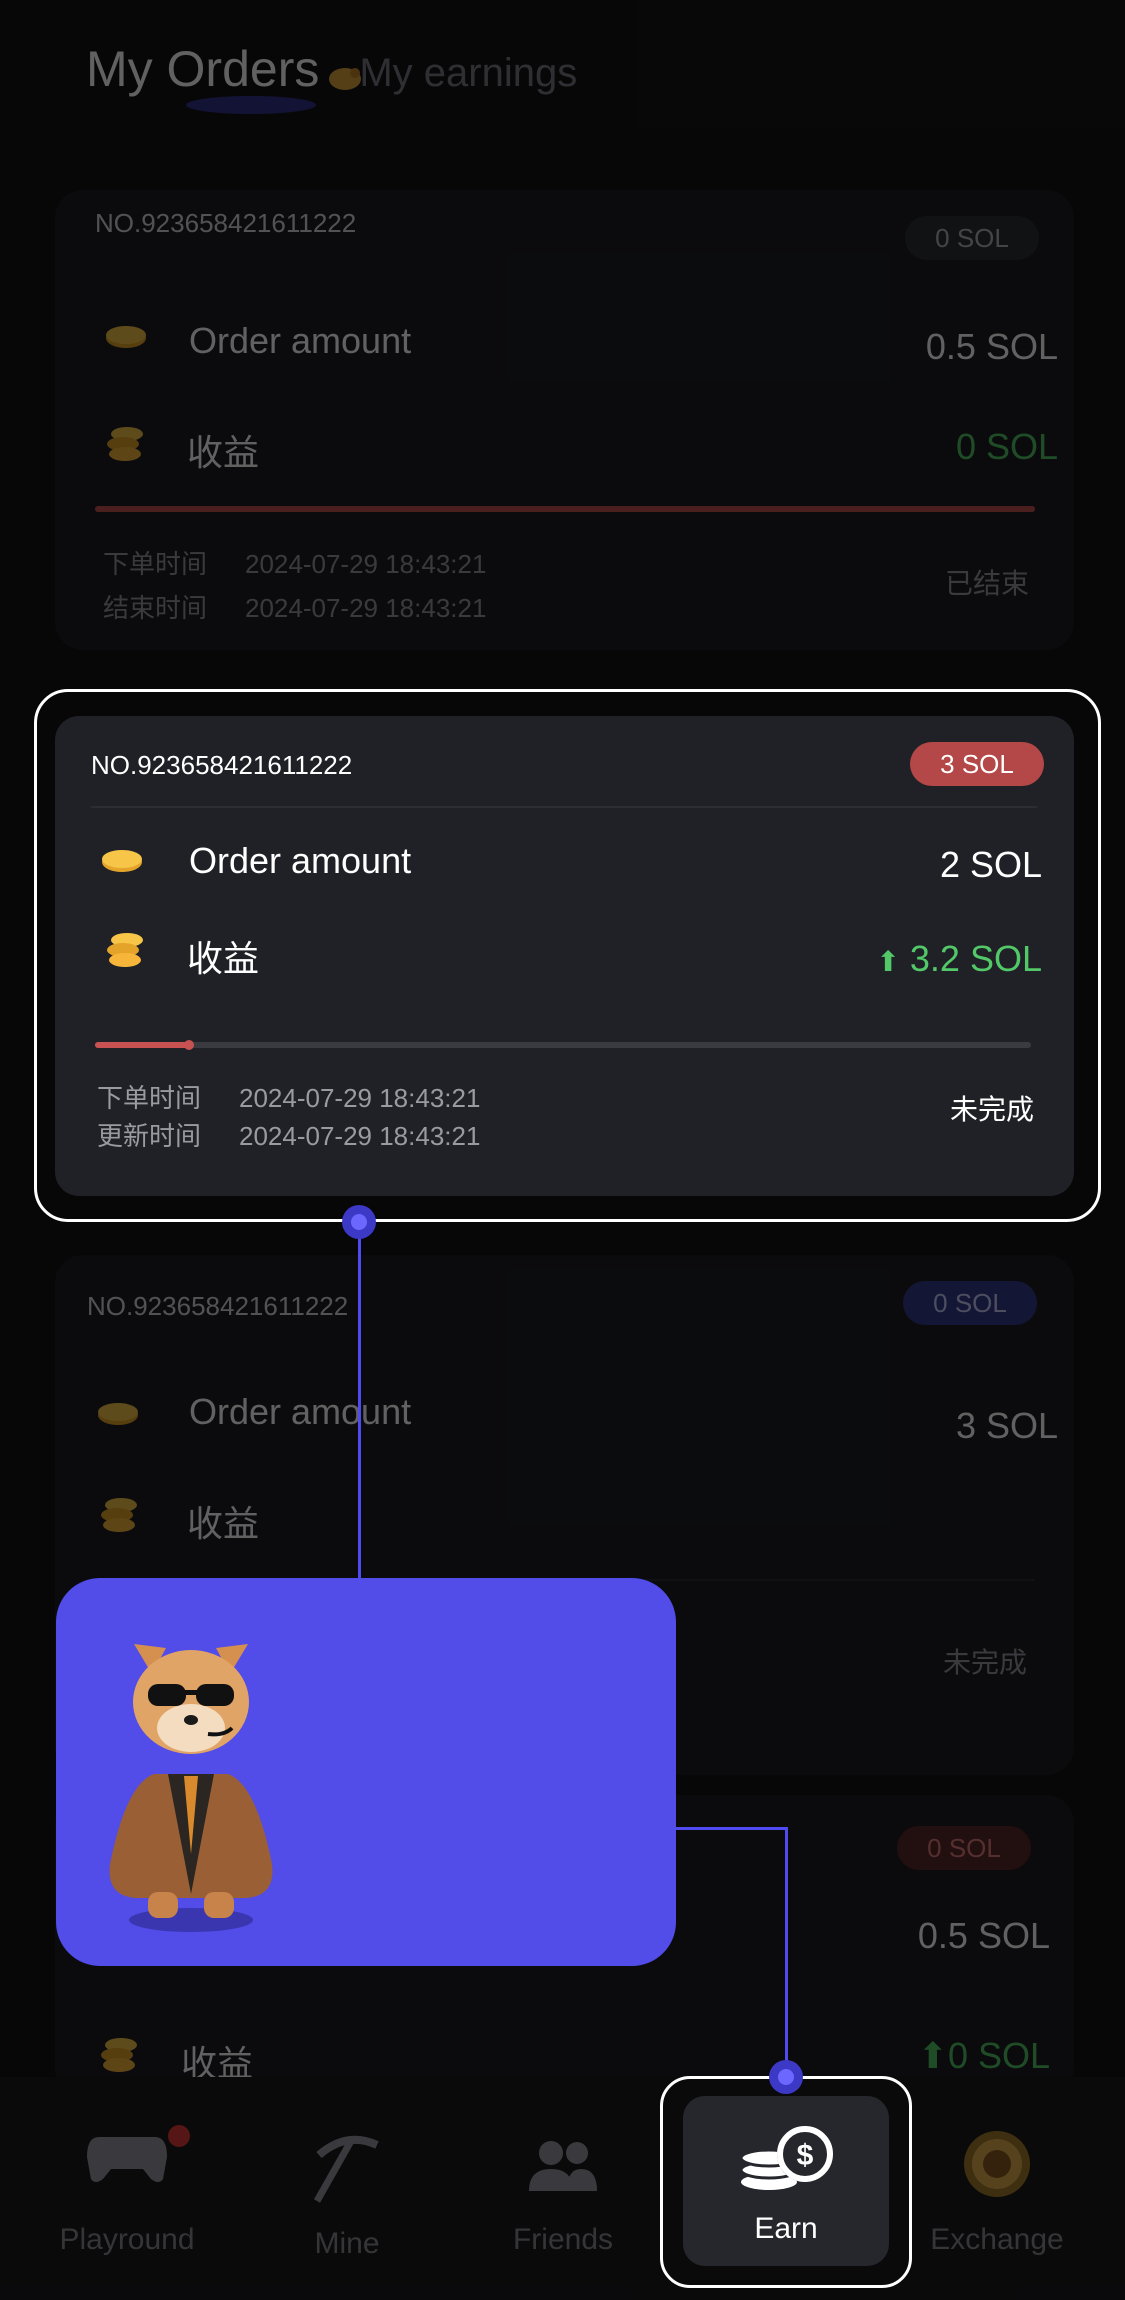 This screenshot has width=1125, height=2300. I want to click on end-time: 结束时间 2024-07-29 18:43:21, so click(295, 608).